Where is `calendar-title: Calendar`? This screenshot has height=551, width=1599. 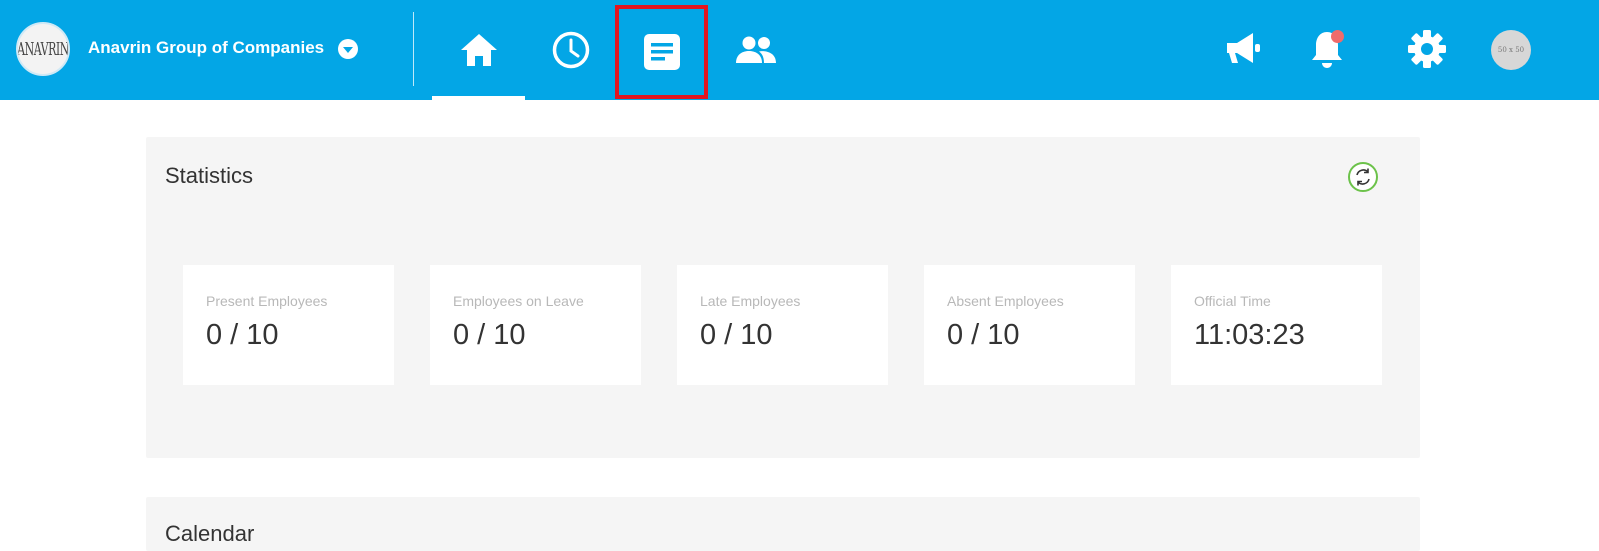 calendar-title: Calendar is located at coordinates (210, 533).